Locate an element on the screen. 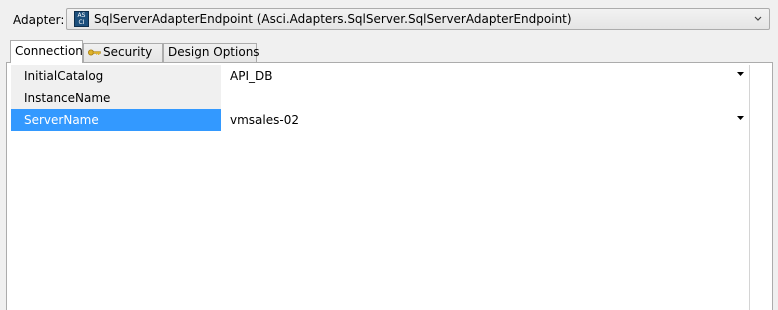 This screenshot has width=778, height=310. property-value-dropdown: vmsales-02 is located at coordinates (485, 120).